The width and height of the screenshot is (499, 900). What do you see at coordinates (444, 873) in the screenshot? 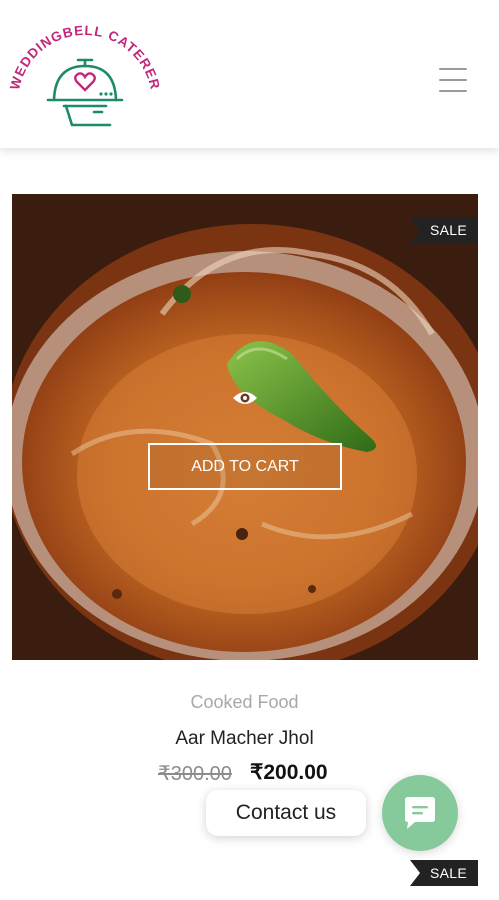
I see `sale-badge-next-product: SALE` at bounding box center [444, 873].